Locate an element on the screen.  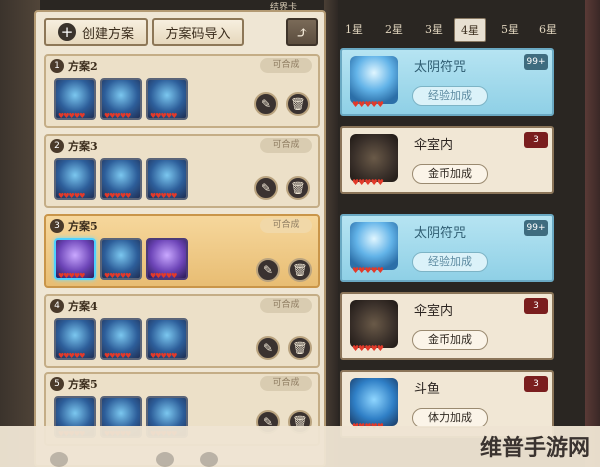
soul-fish-icon is located at coordinates (374, 402).